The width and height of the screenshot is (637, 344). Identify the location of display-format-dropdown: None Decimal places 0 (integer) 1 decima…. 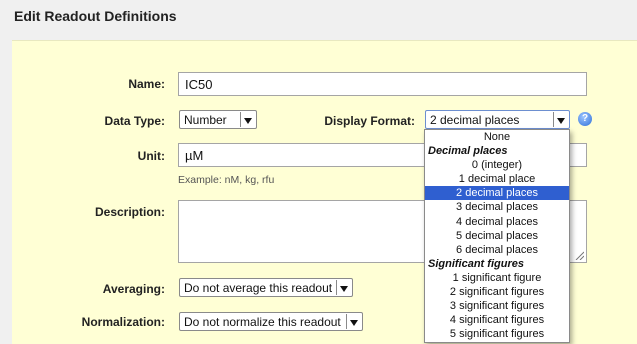
(497, 236).